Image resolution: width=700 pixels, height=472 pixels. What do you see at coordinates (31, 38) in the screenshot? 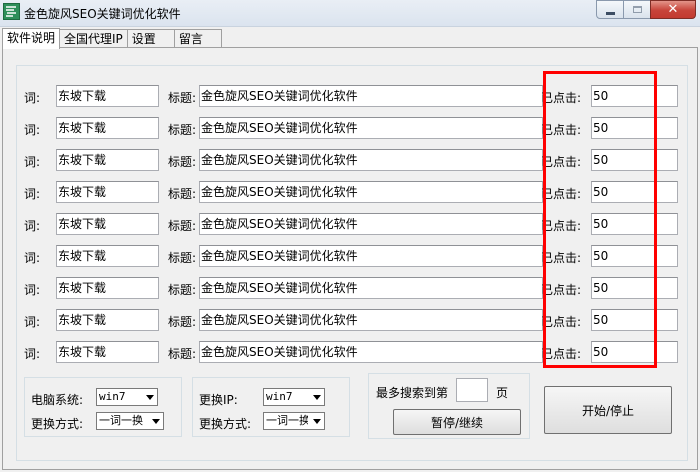
I see `tab-software-info: 软件说明` at bounding box center [31, 38].